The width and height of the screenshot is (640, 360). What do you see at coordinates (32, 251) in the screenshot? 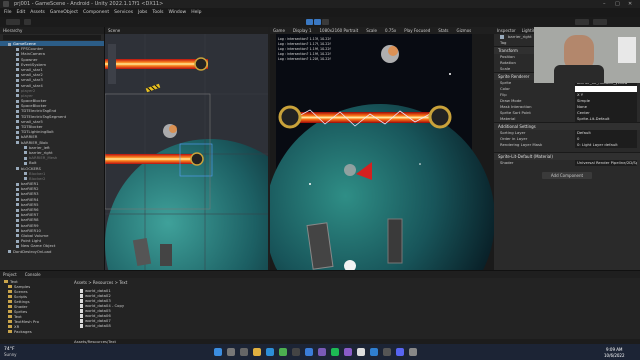
I see `hierarchy-item-label: DontDestroyOnLoad` at bounding box center [32, 251].